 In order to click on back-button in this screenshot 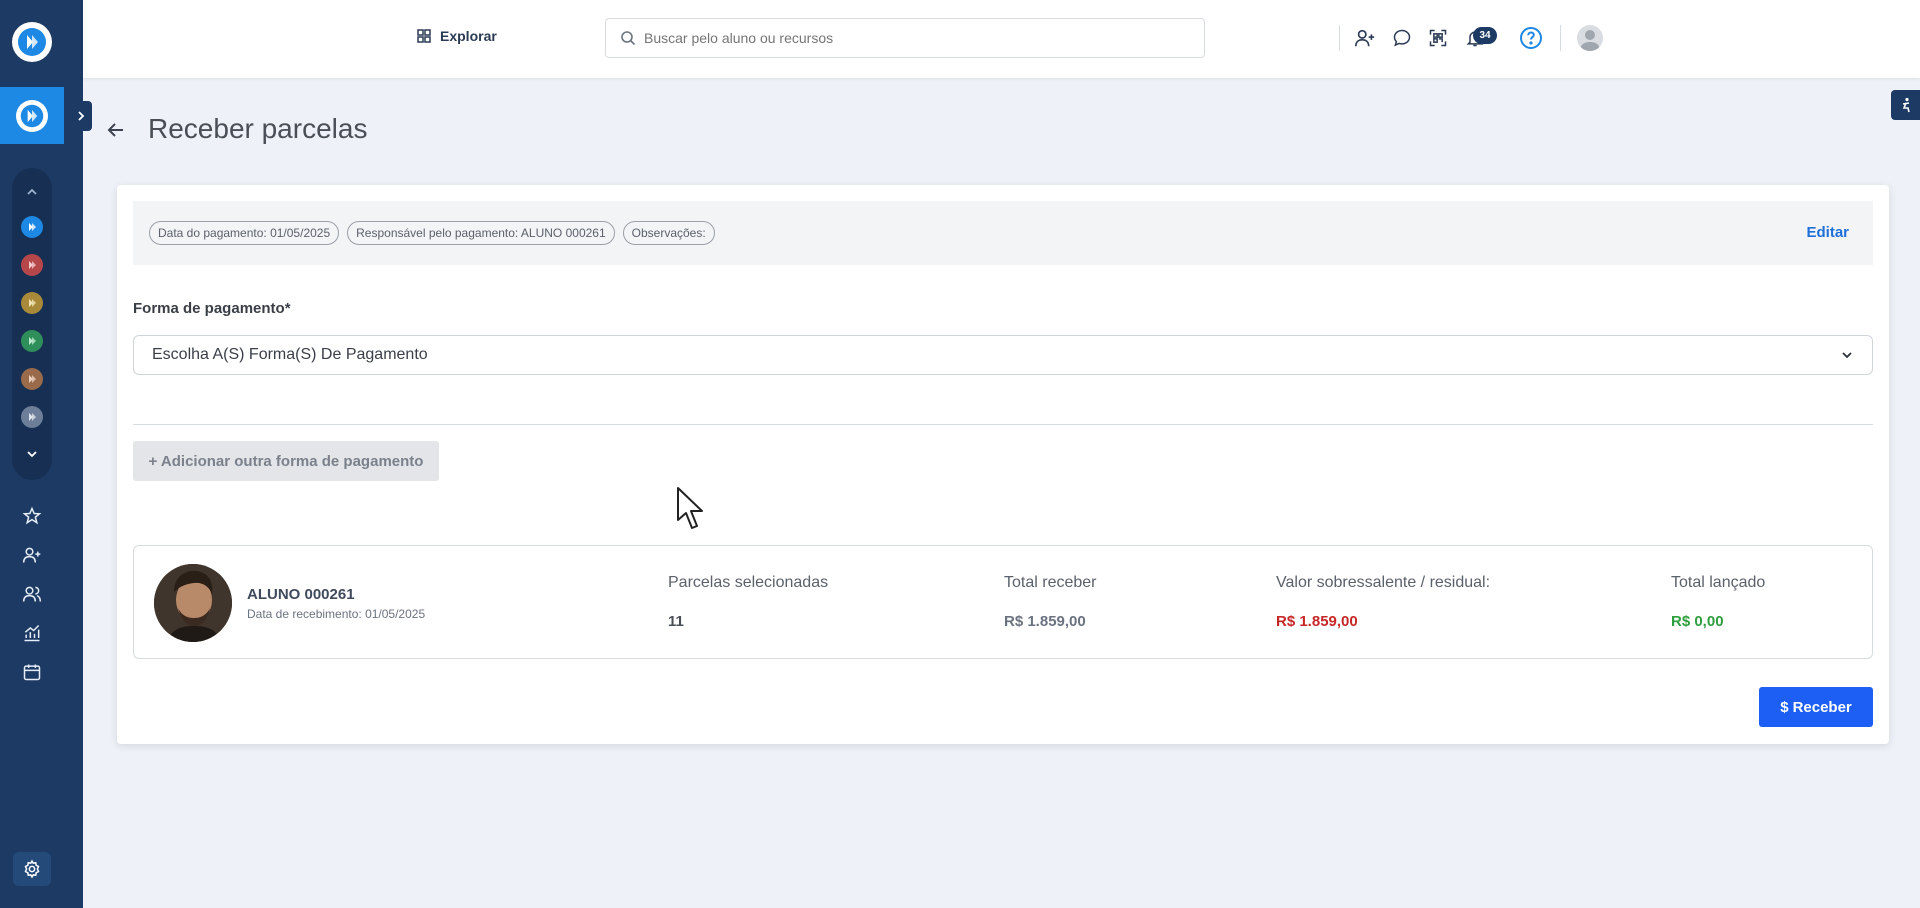, I will do `click(116, 130)`.